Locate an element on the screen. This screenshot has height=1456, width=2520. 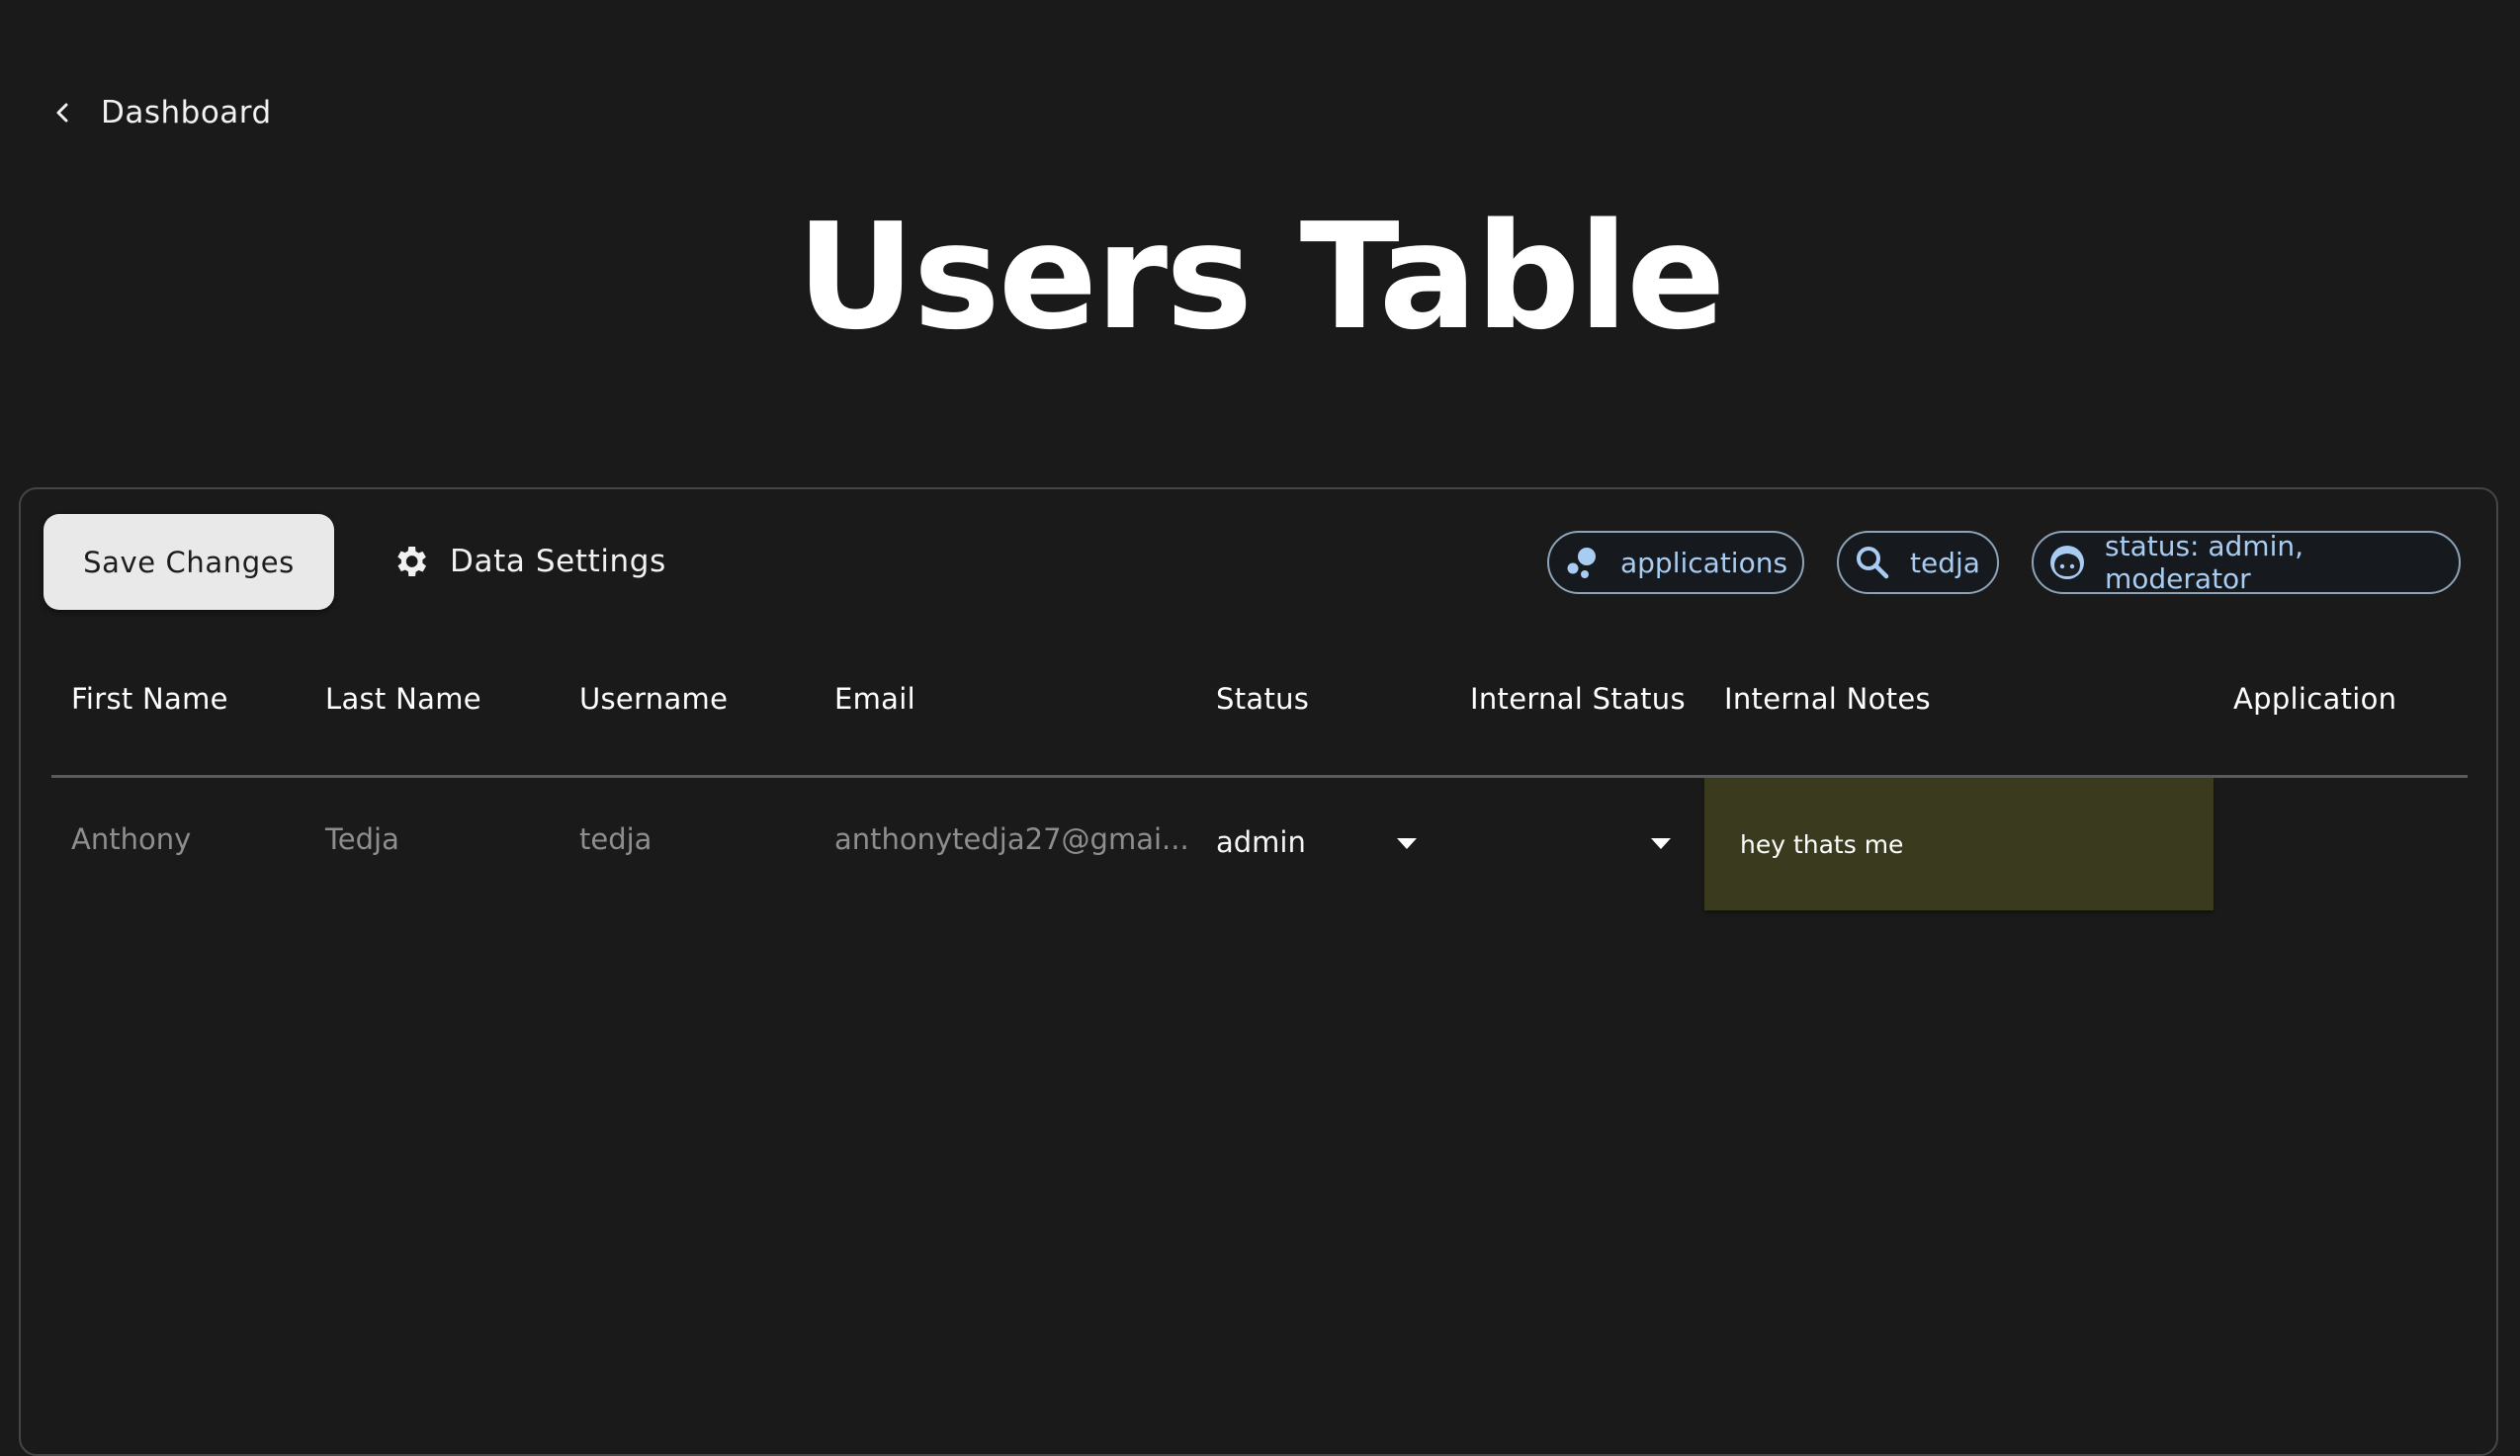
search-icon is located at coordinates (1873, 563).